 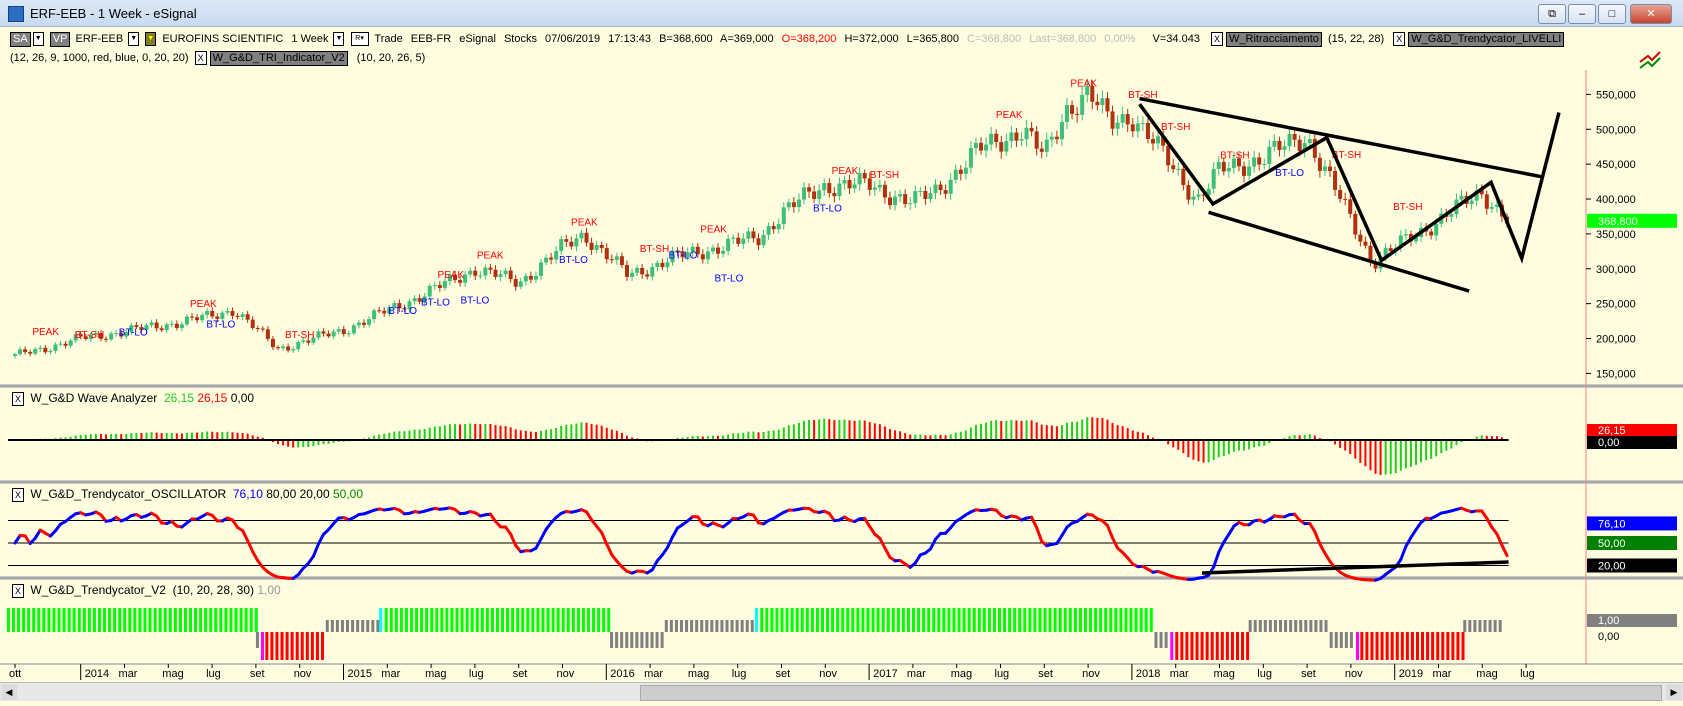 What do you see at coordinates (18, 399) in the screenshot?
I see `remove-wave-button: X` at bounding box center [18, 399].